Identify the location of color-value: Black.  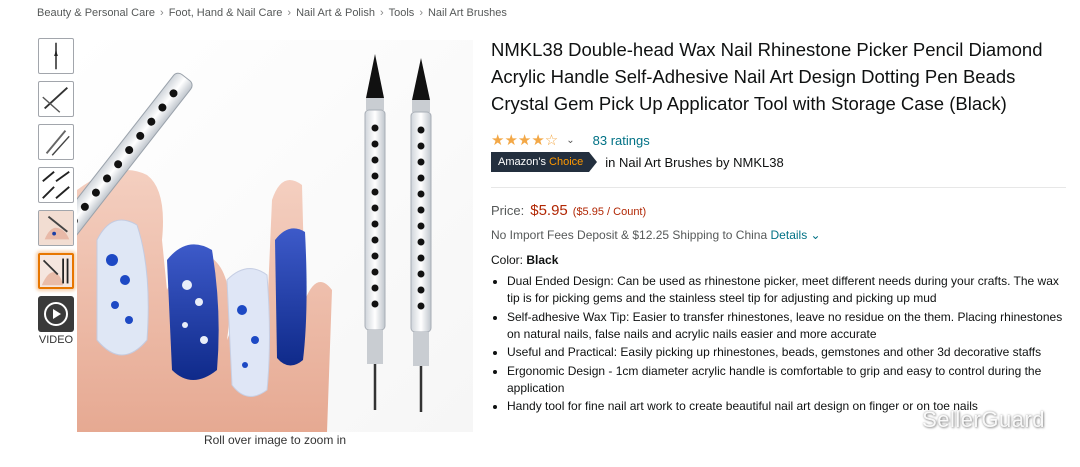
(542, 260).